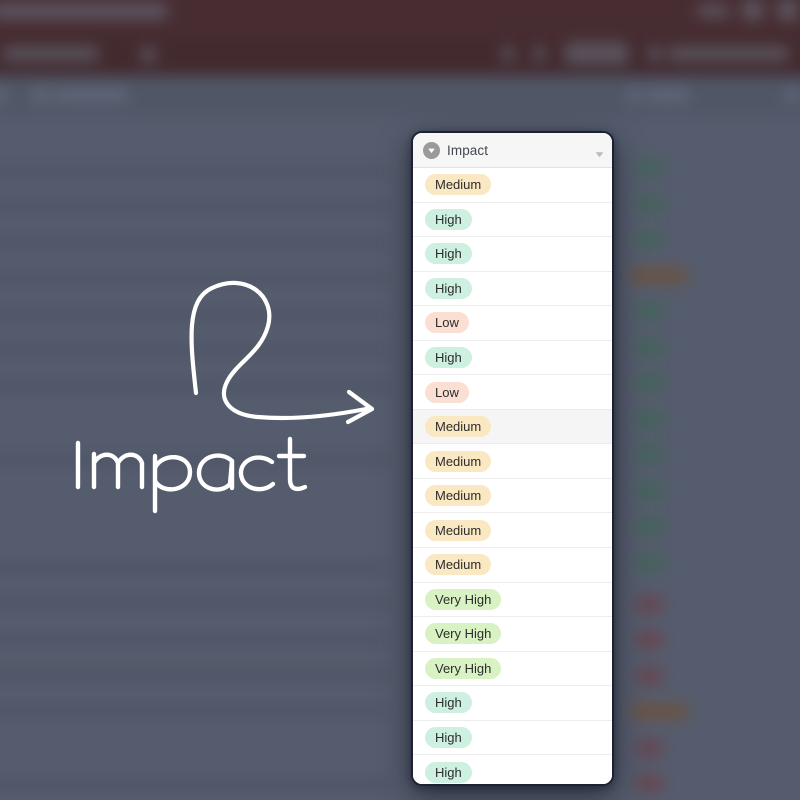 The height and width of the screenshot is (800, 800). Describe the element at coordinates (599, 151) in the screenshot. I see `chevron-down-icon` at that location.